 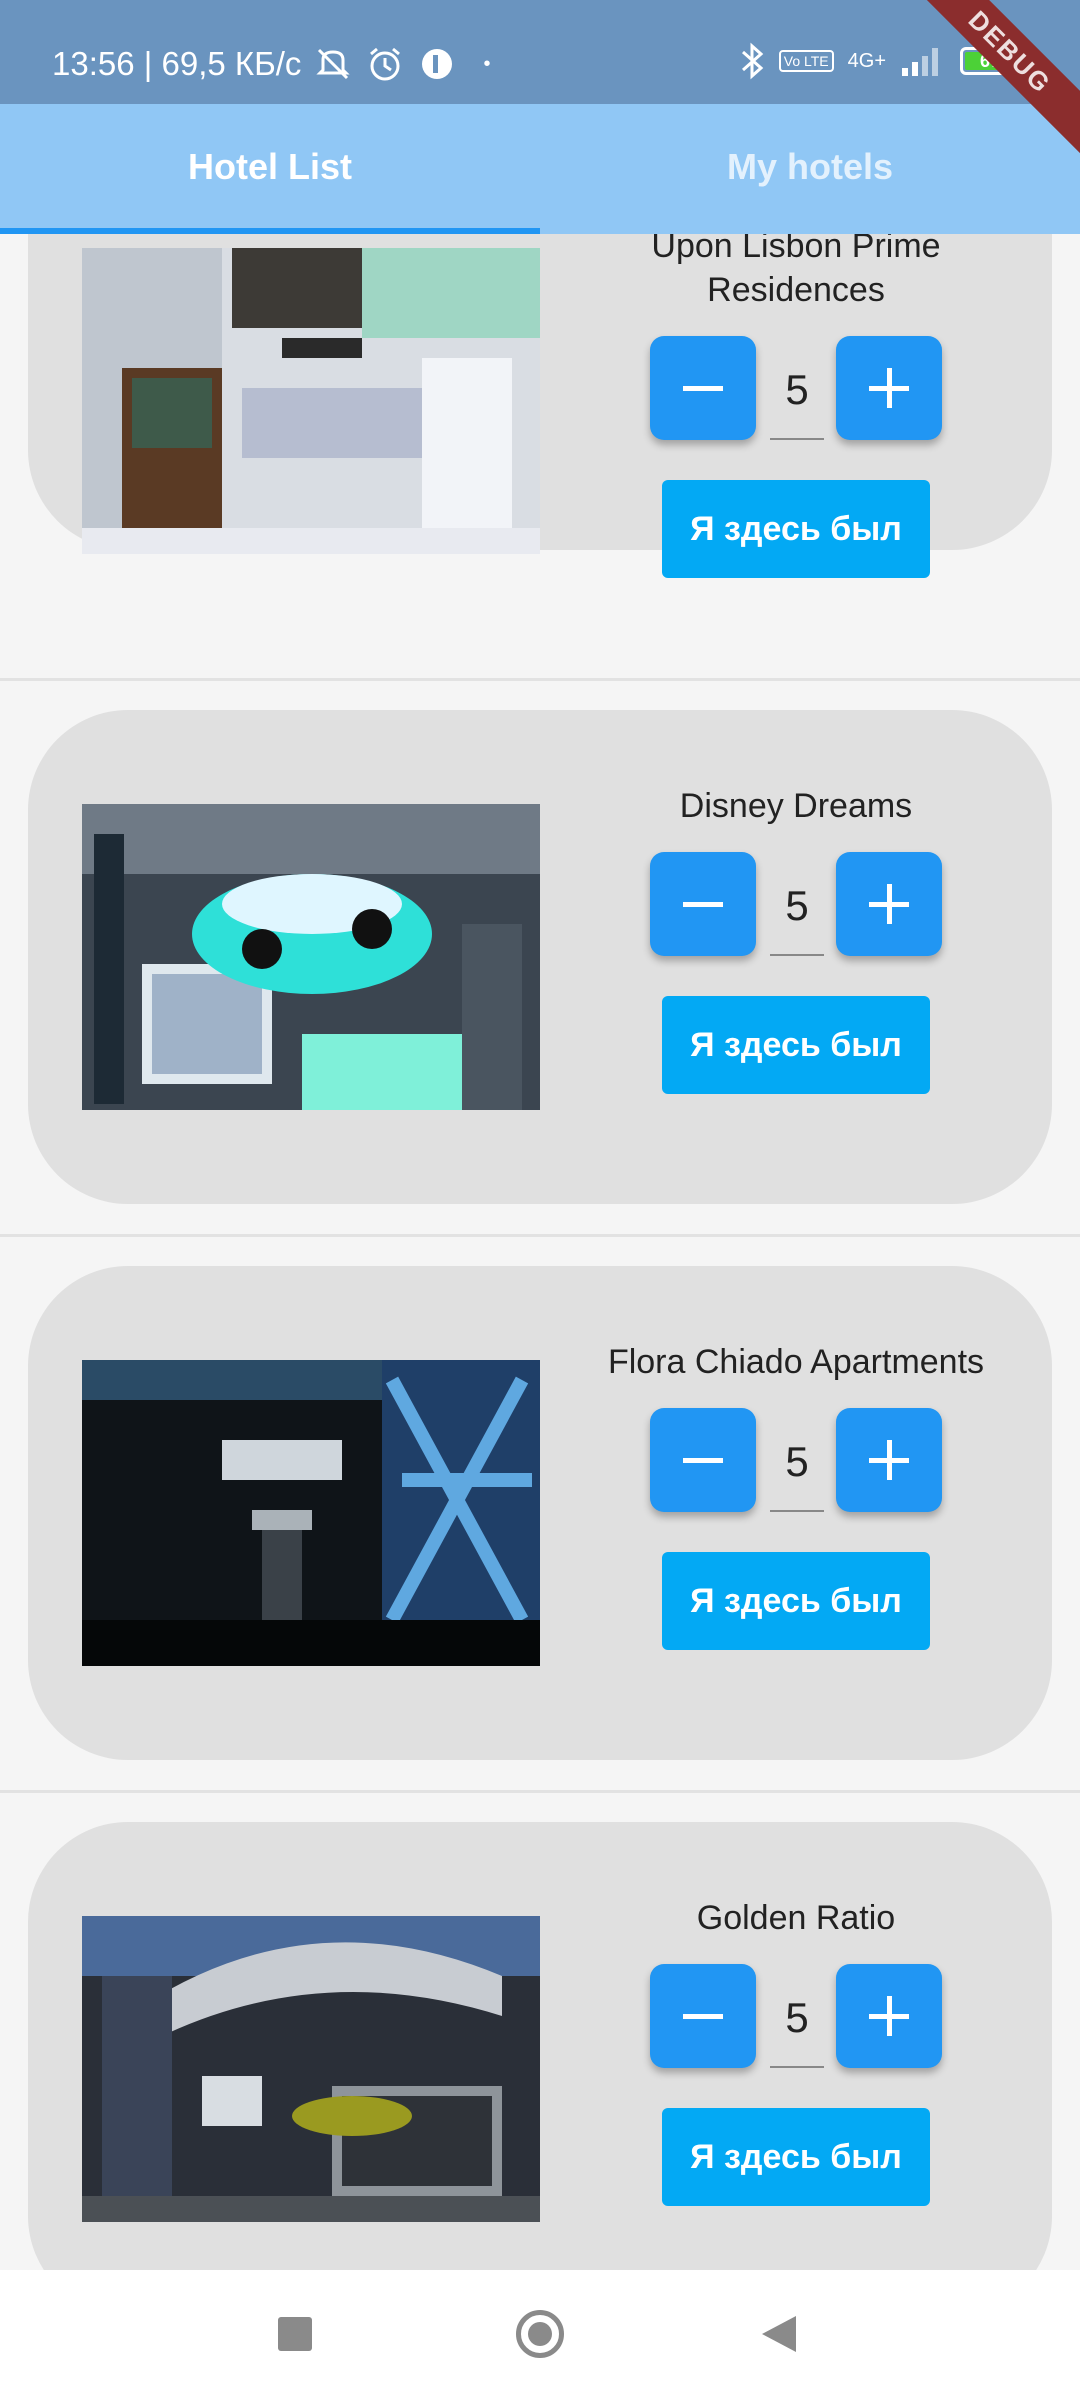 What do you see at coordinates (796, 271) in the screenshot?
I see `hotel-name: Upon Lisbon Prime Residences` at bounding box center [796, 271].